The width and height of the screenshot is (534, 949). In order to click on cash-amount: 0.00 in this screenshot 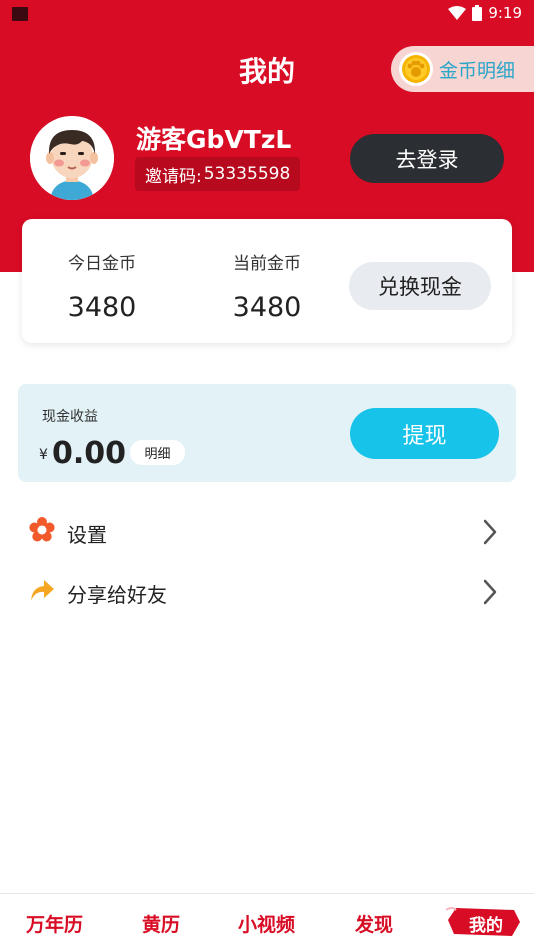, I will do `click(89, 453)`.